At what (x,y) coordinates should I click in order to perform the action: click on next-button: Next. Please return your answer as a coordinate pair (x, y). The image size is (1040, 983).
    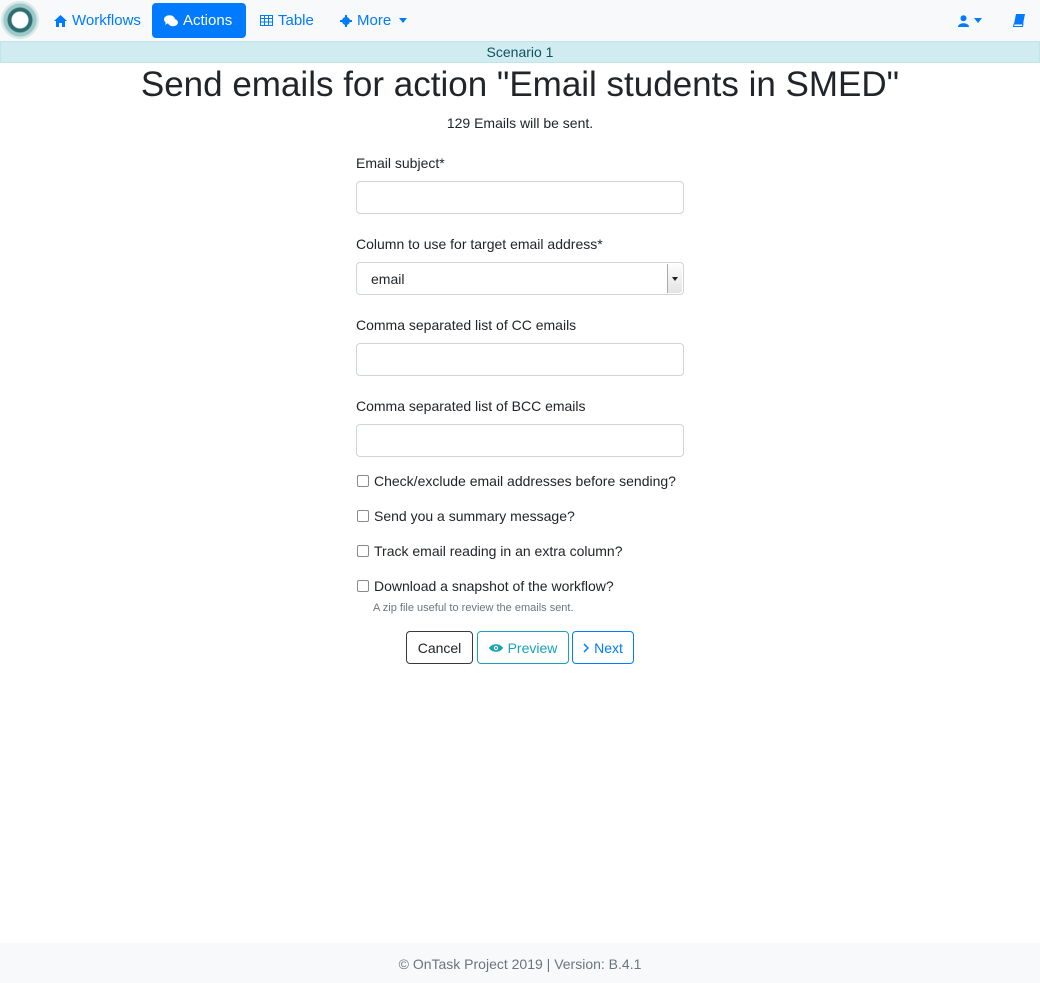
    Looking at the image, I should click on (603, 647).